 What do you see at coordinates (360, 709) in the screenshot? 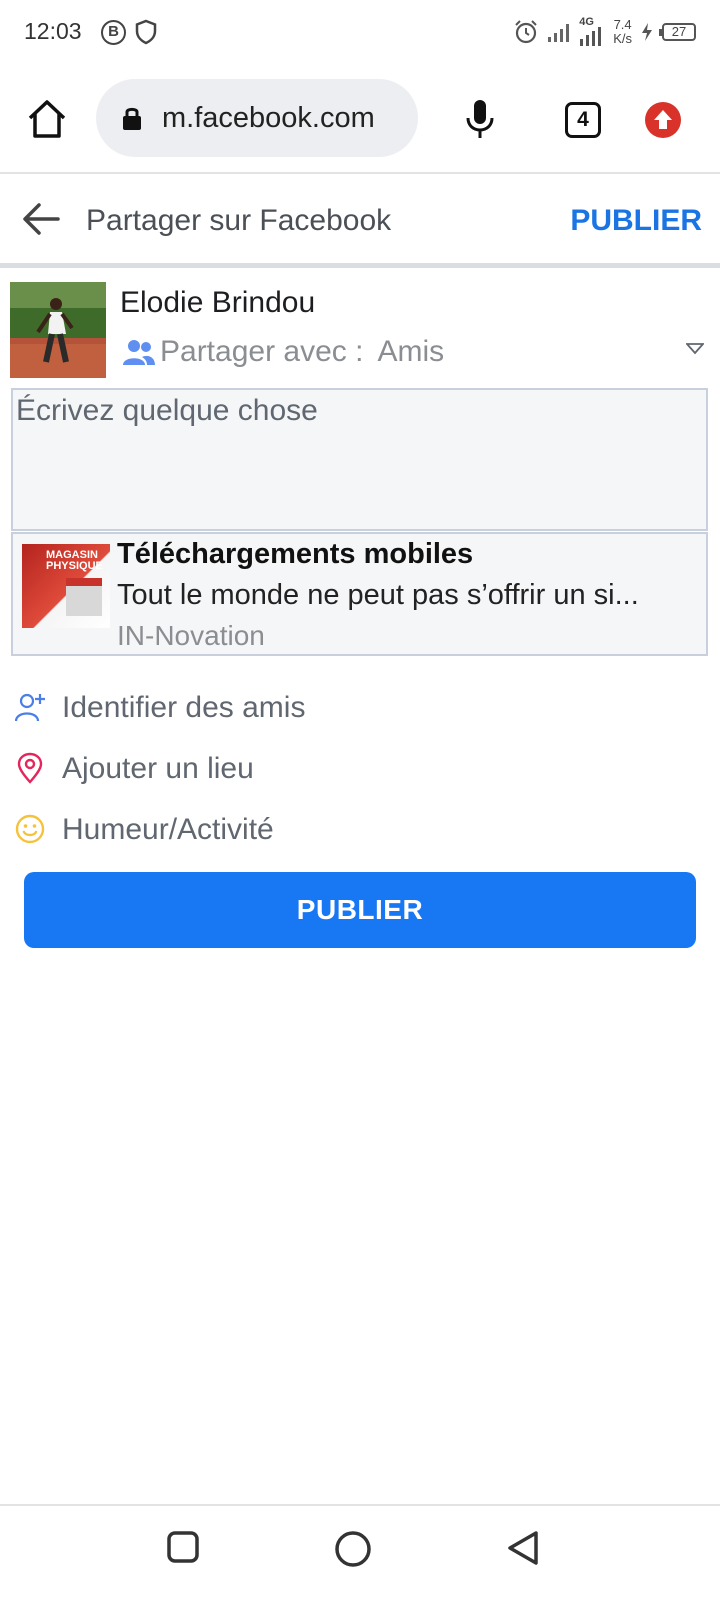
I see `tag-friends-option: Identifier des amis` at bounding box center [360, 709].